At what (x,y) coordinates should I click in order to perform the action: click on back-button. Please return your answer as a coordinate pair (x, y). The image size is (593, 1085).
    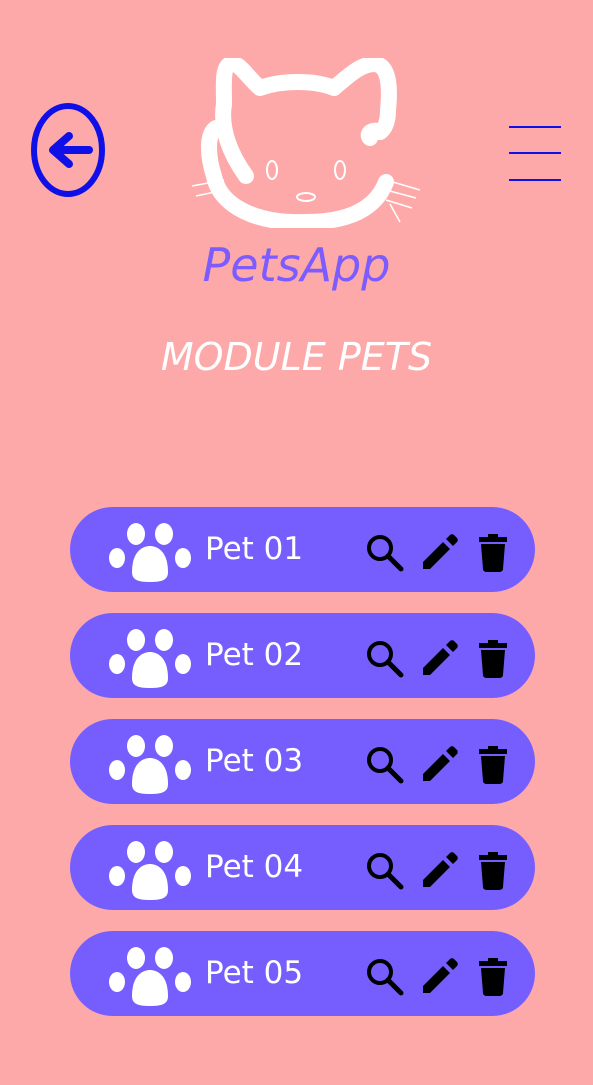
    Looking at the image, I should click on (68, 150).